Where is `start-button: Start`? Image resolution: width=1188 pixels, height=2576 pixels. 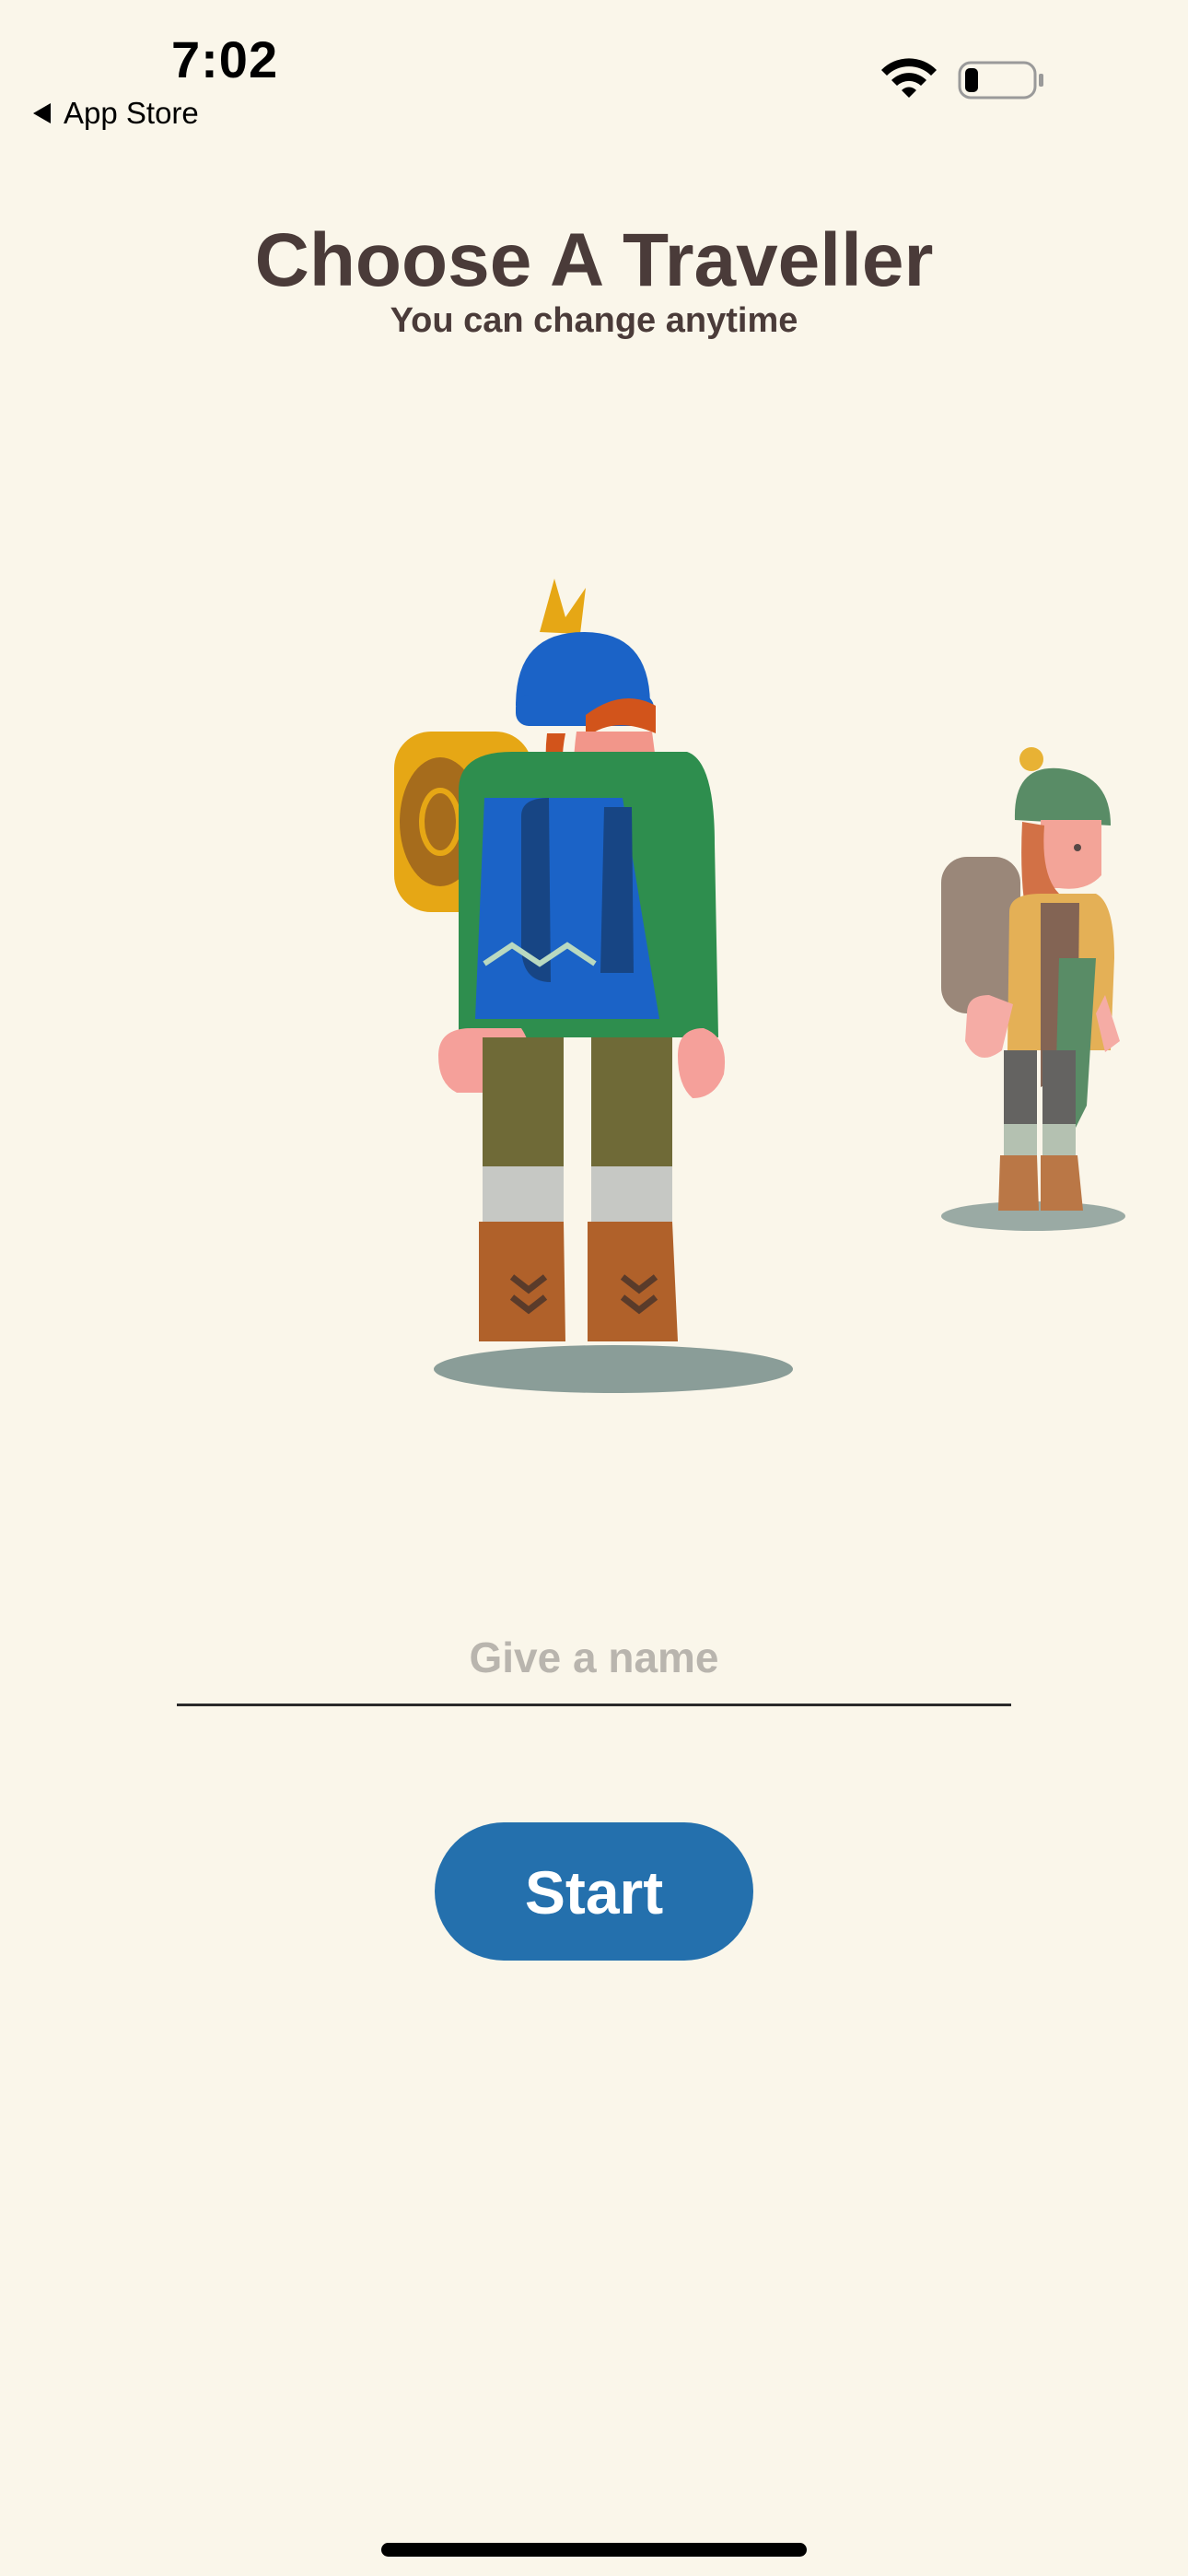 start-button: Start is located at coordinates (594, 1891).